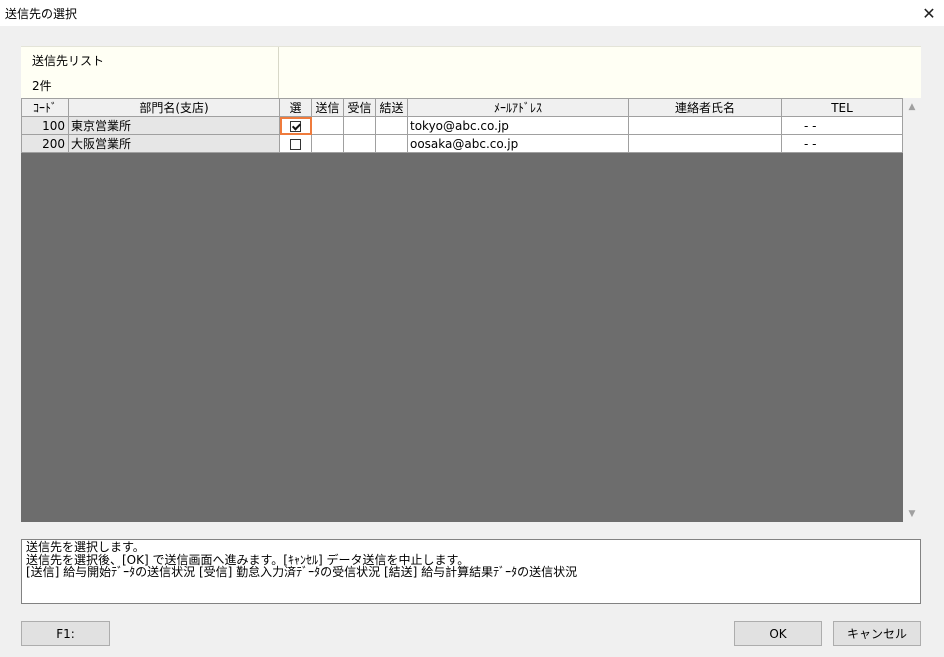 The width and height of the screenshot is (944, 657). I want to click on window-title: 送信先の選択, so click(41, 14).